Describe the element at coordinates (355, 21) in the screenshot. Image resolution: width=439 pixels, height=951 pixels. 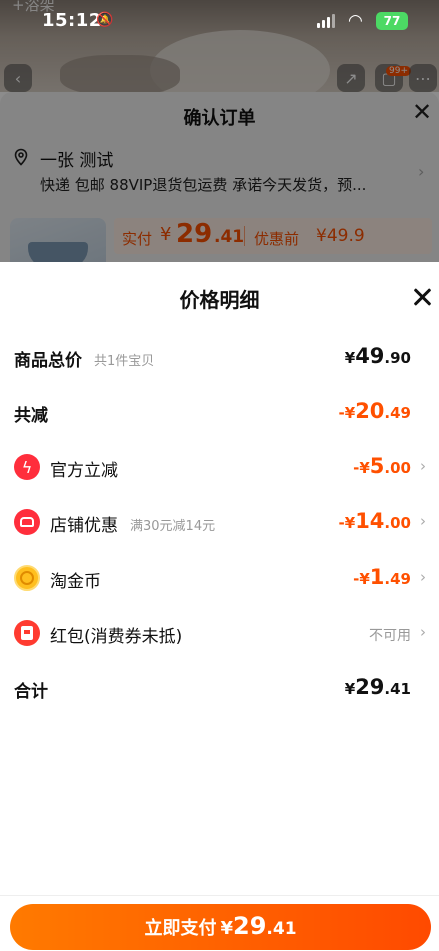
I see `wifi-icon: ◠` at that location.